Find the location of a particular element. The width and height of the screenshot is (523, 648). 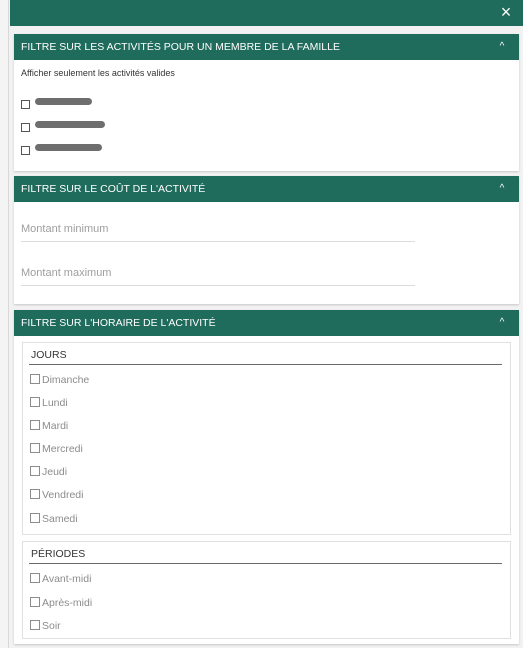

day-label: Vendredi is located at coordinates (63, 495).